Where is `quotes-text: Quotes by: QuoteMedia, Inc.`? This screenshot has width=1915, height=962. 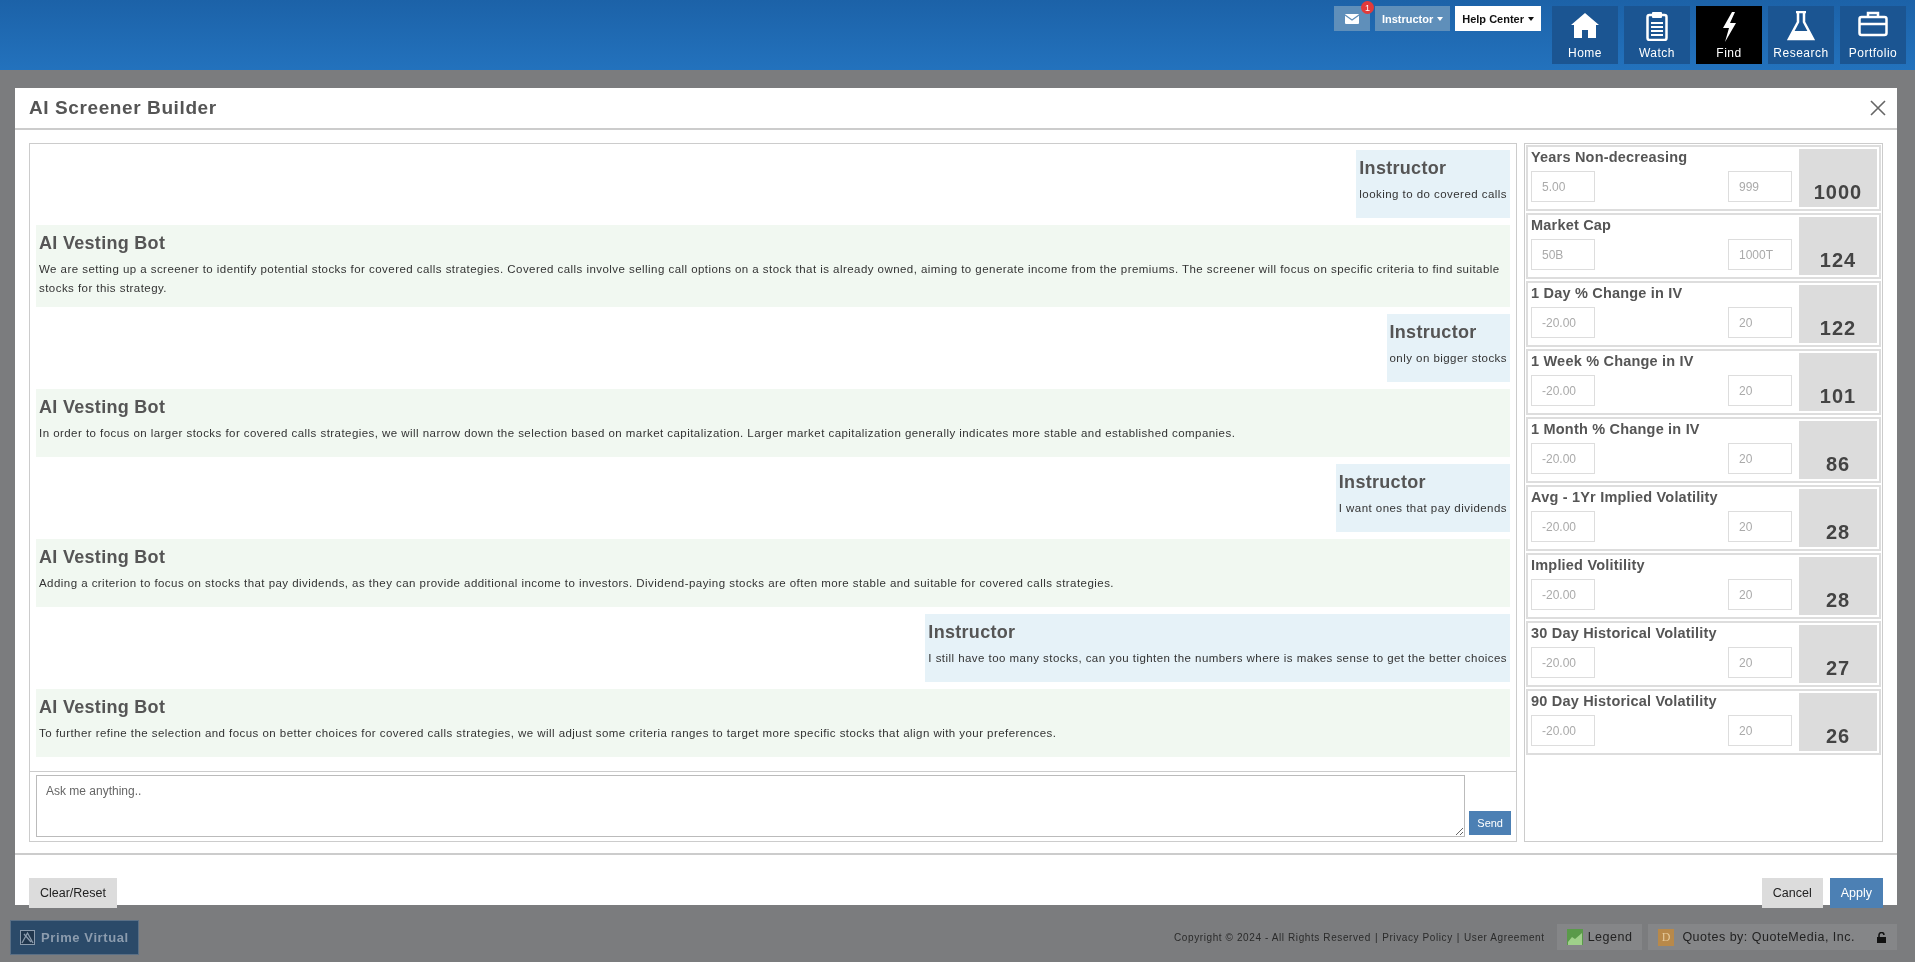
quotes-text: Quotes by: QuoteMedia, Inc. is located at coordinates (1768, 937).